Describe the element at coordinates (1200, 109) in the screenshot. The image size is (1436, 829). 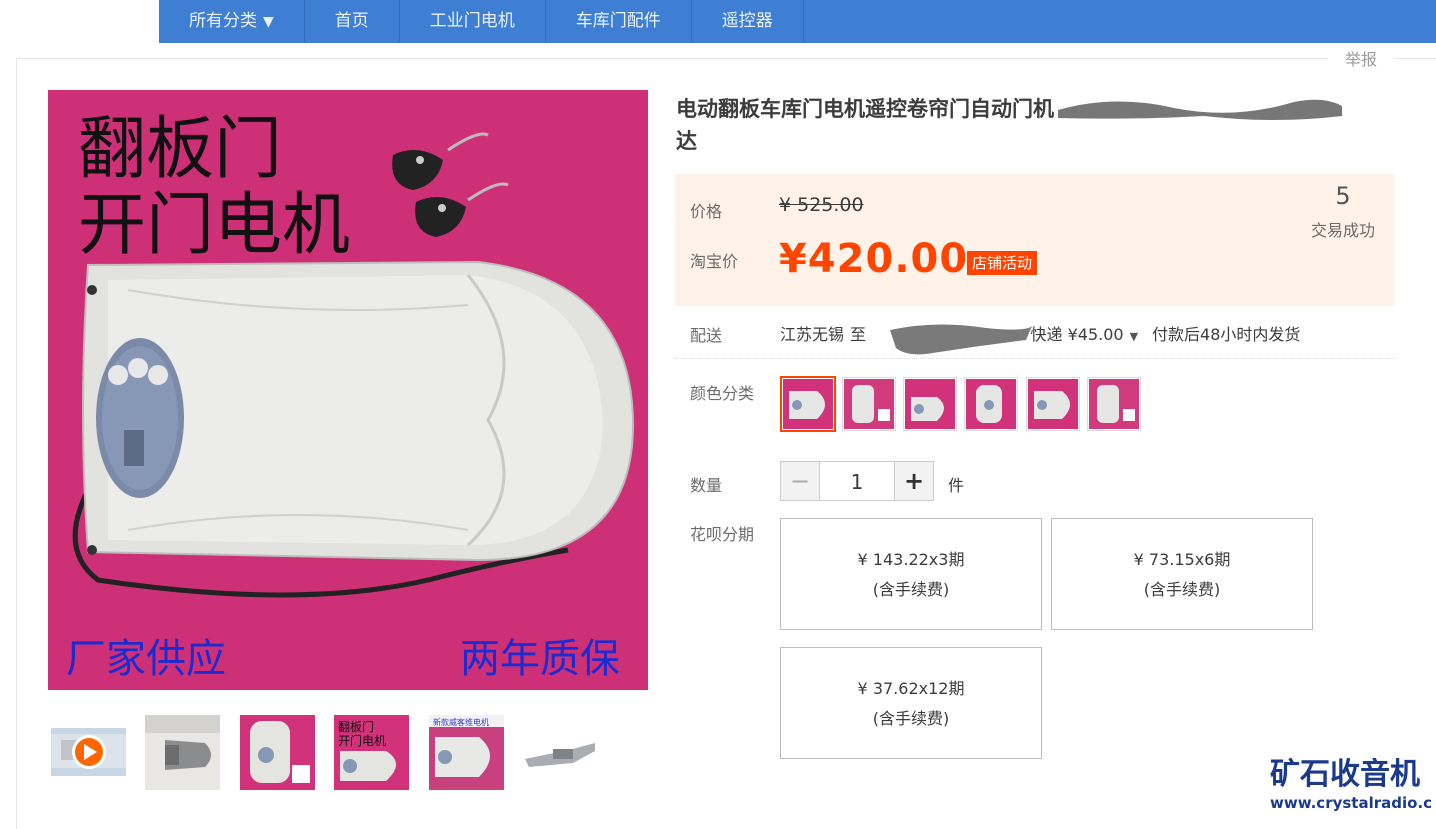
I see `redaction-scribble` at that location.